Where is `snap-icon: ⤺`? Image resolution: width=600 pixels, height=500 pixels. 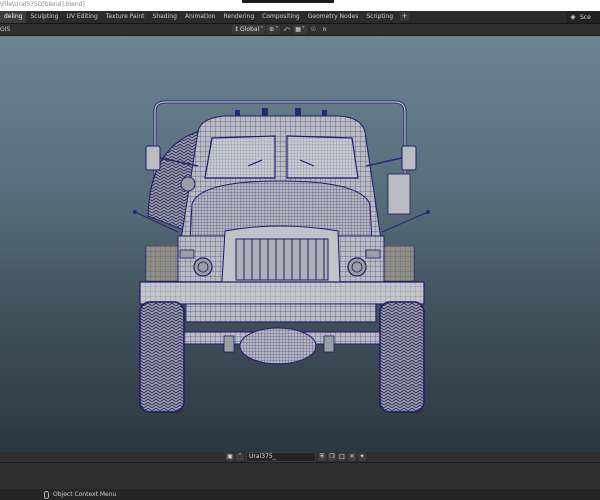 snap-icon: ⤺ is located at coordinates (286, 29).